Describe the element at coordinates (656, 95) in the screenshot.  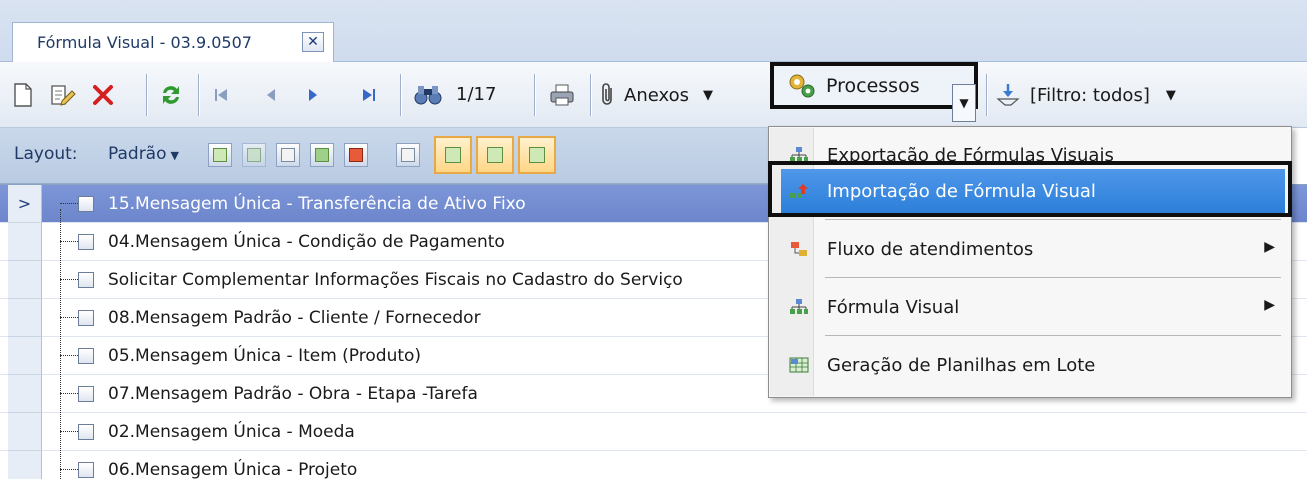
I see `anexos-label: Anexos` at that location.